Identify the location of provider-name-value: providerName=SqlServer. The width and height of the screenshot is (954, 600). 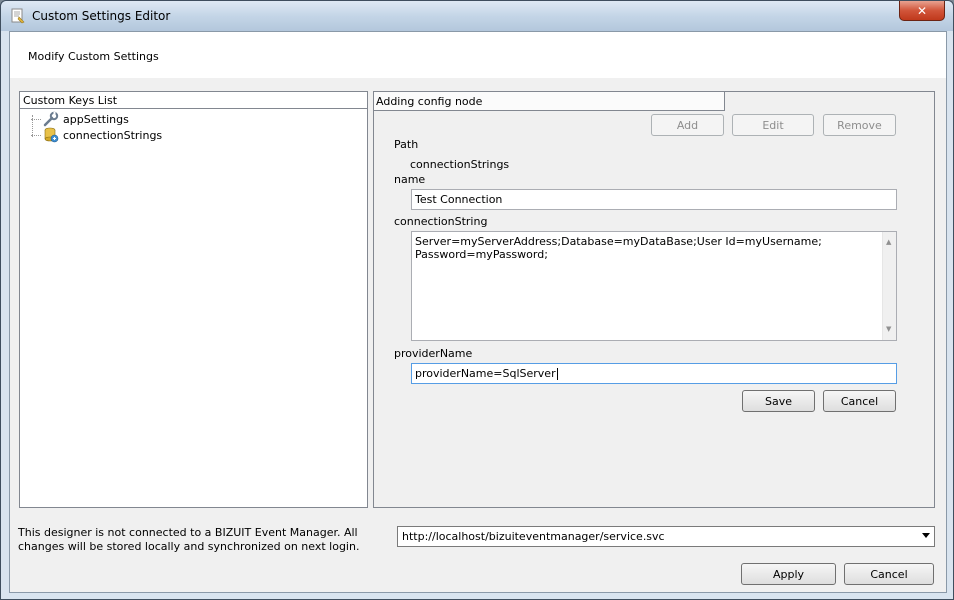
(485, 373).